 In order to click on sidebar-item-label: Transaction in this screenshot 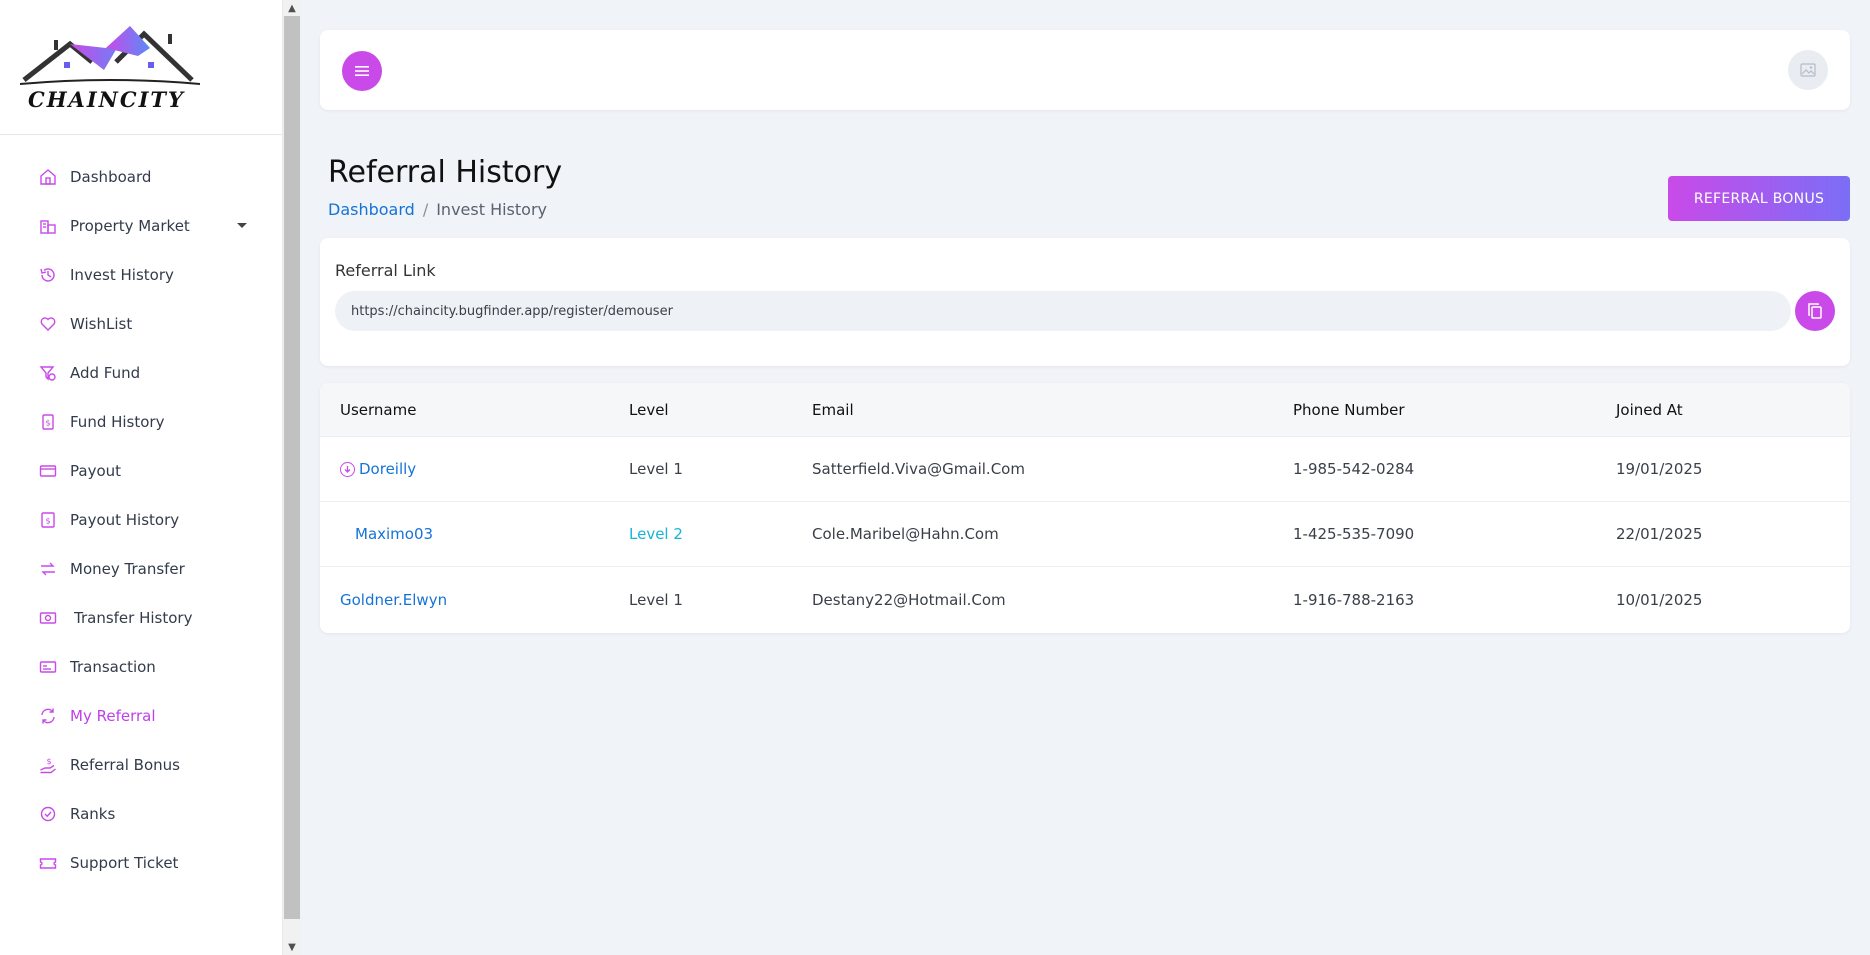, I will do `click(113, 666)`.